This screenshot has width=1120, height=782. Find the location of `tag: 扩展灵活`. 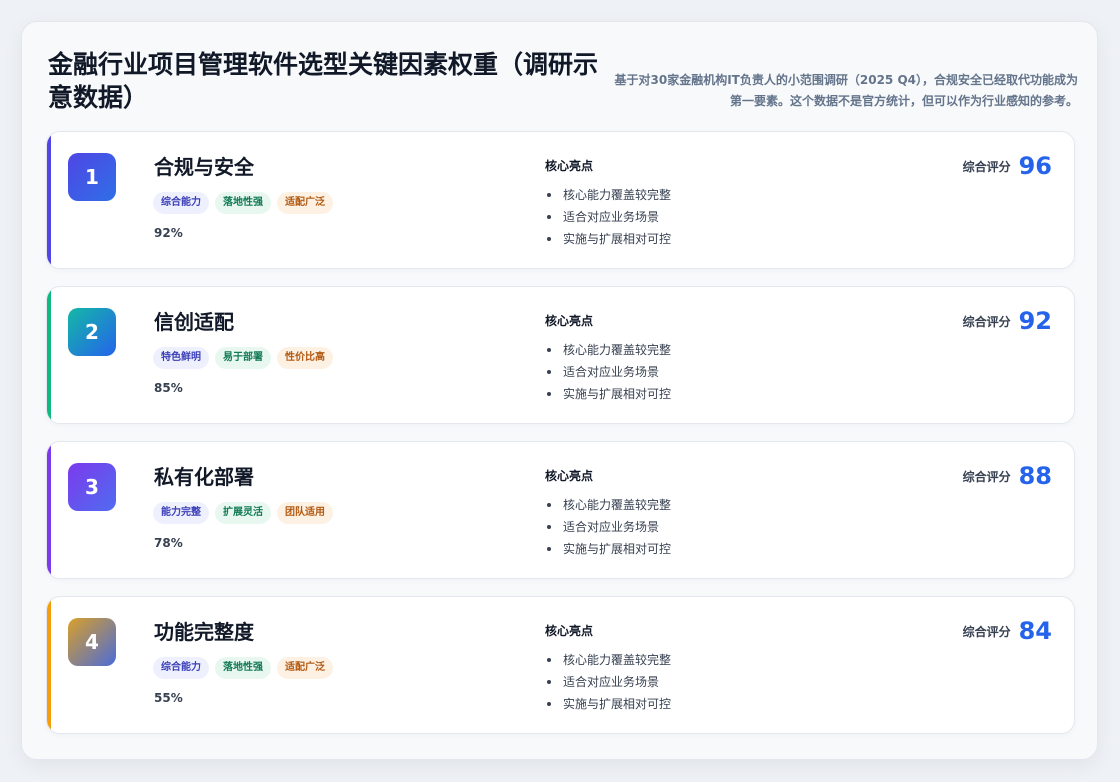

tag: 扩展灵活 is located at coordinates (243, 513).